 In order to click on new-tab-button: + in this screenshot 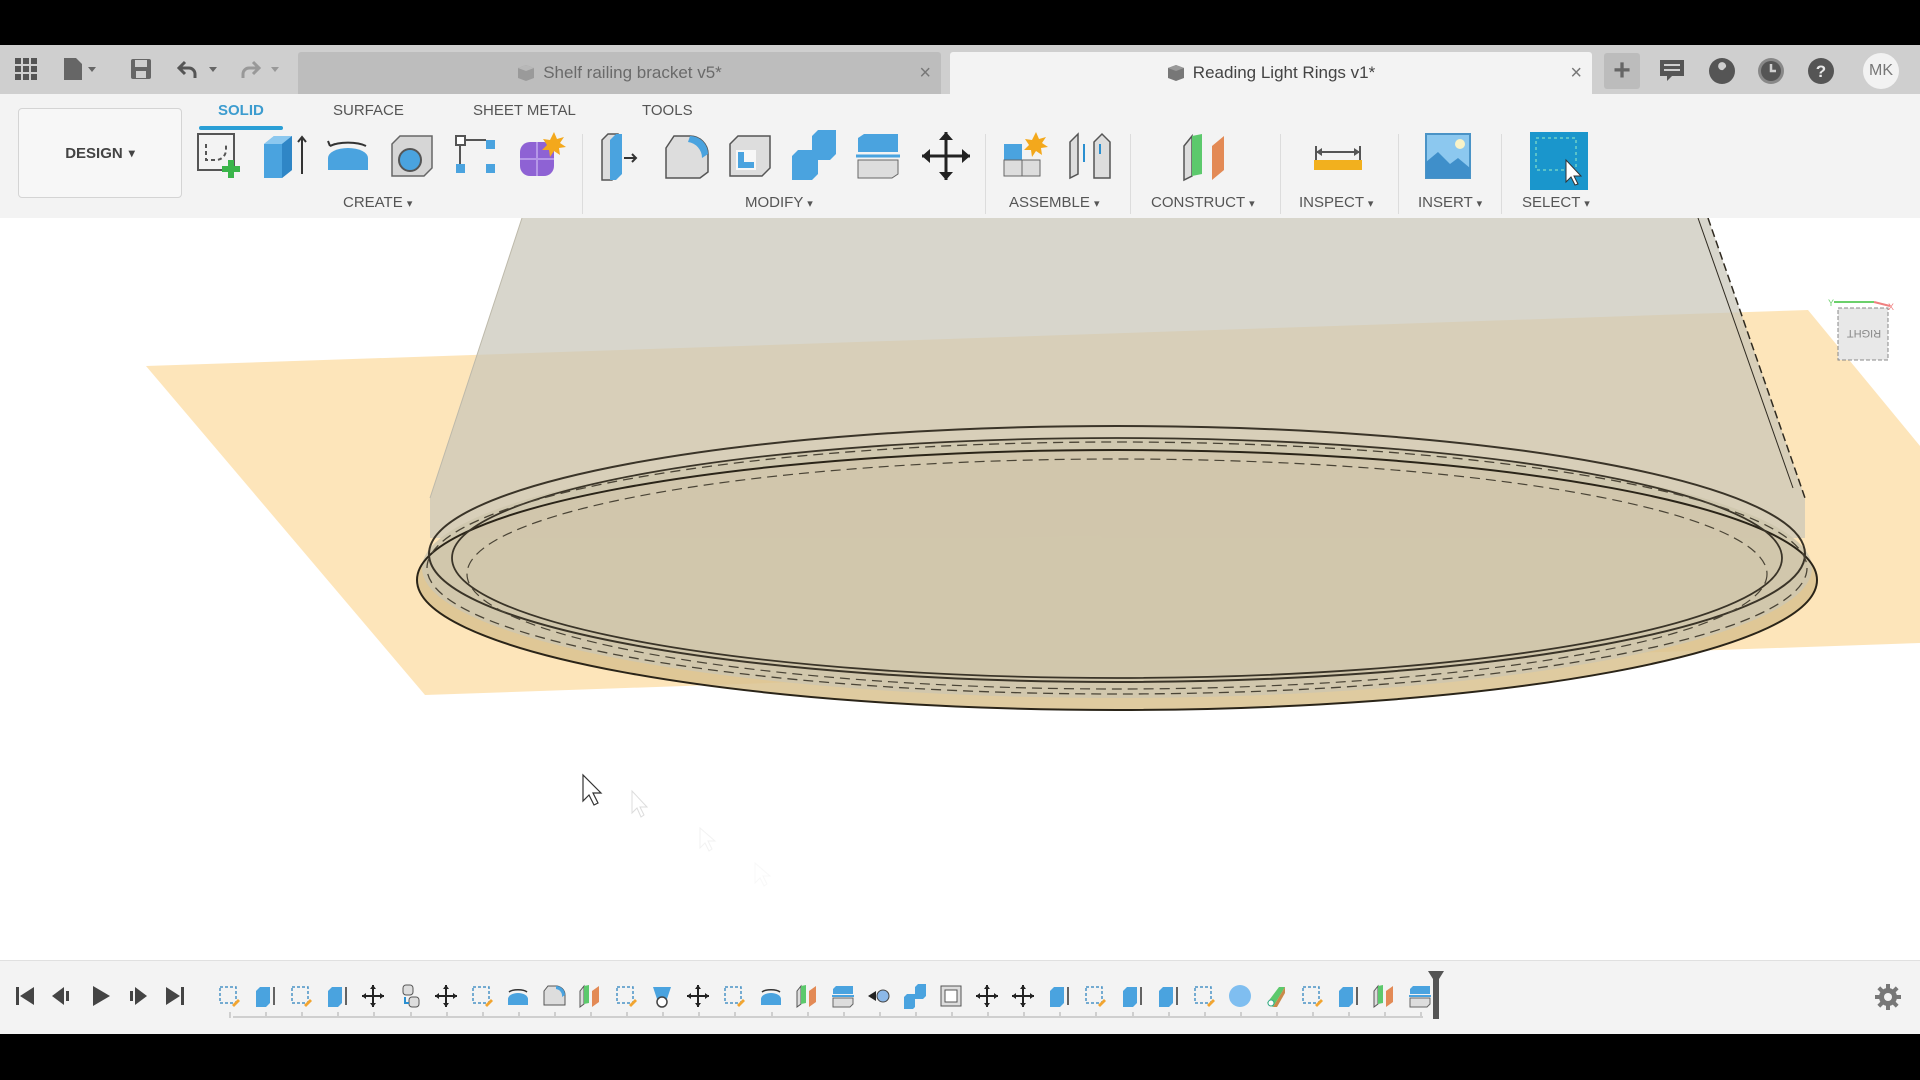, I will do `click(1622, 71)`.